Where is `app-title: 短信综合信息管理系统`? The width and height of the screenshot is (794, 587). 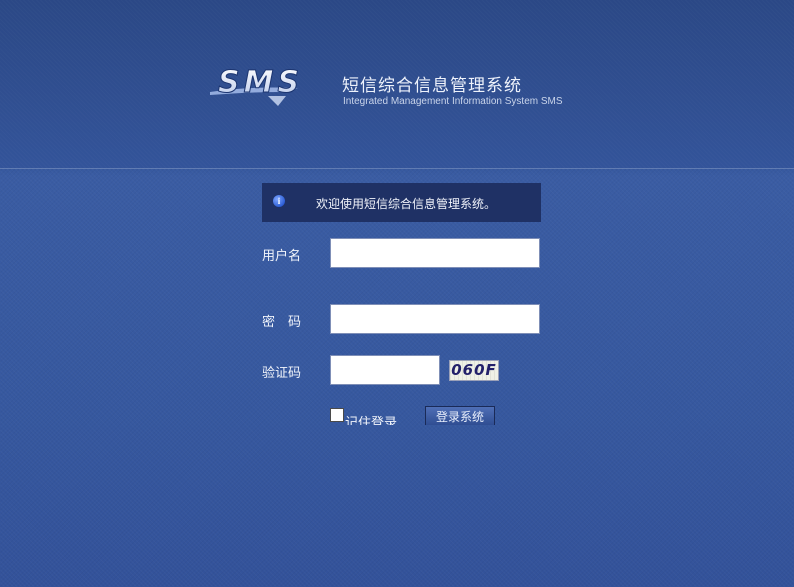
app-title: 短信综合信息管理系统 is located at coordinates (432, 86).